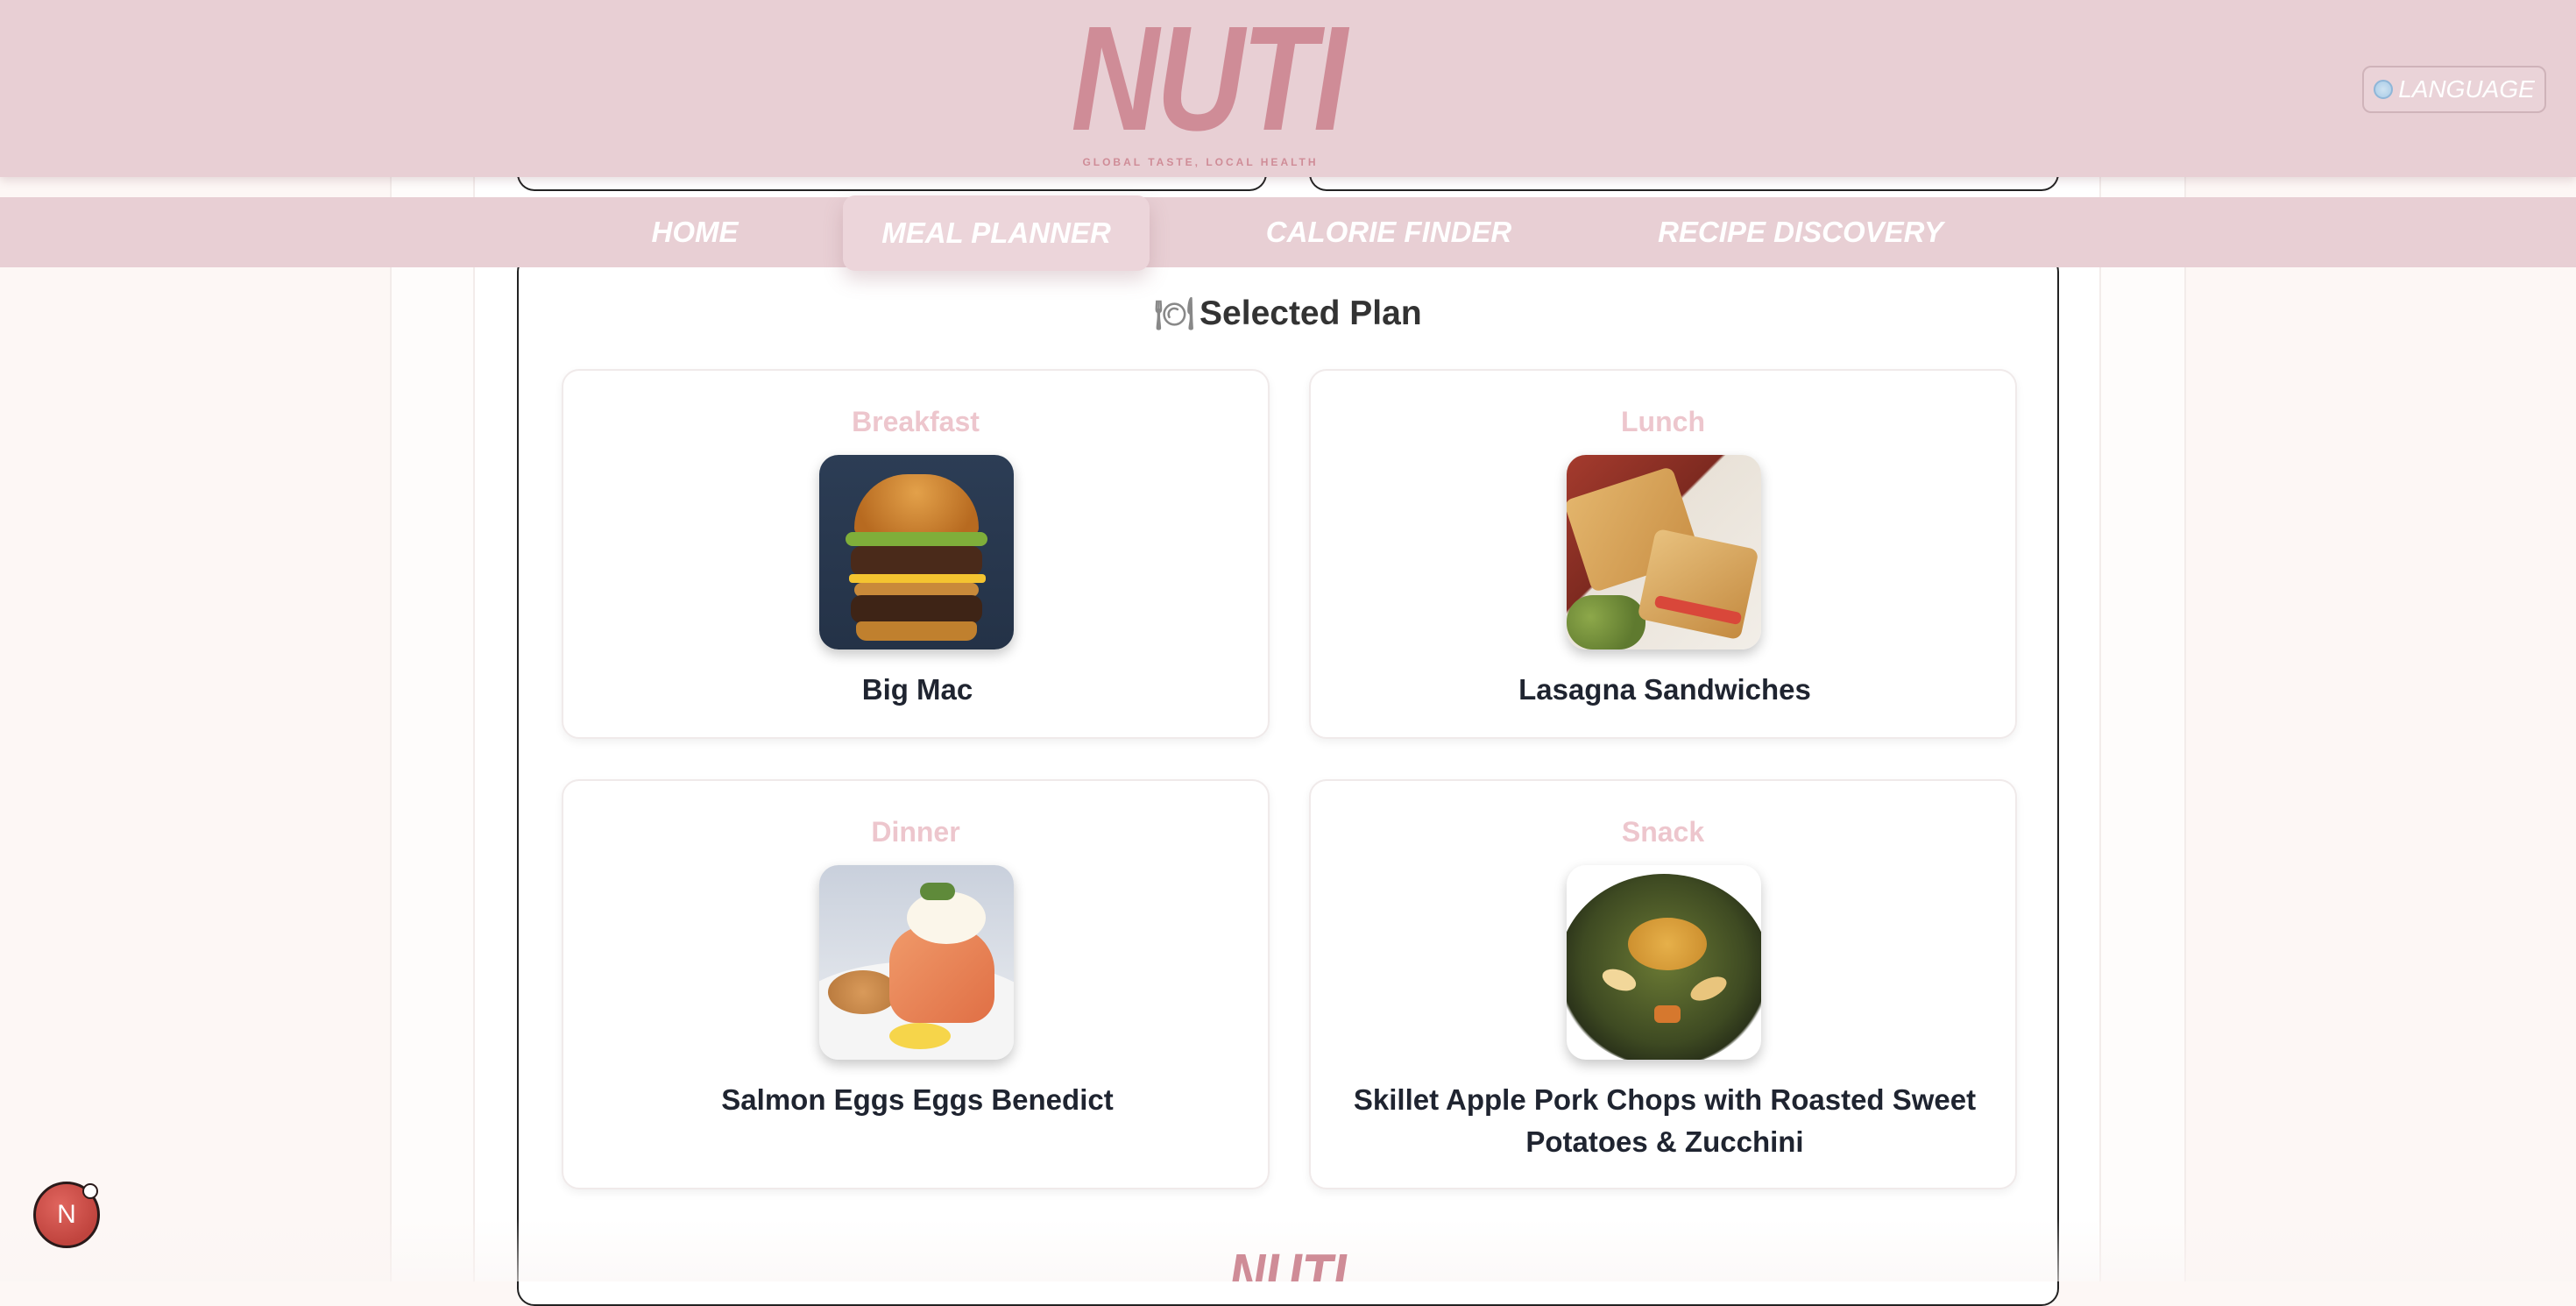  Describe the element at coordinates (1388, 232) in the screenshot. I see `nav-item-calorie-finder: CALORIE FINDER` at that location.